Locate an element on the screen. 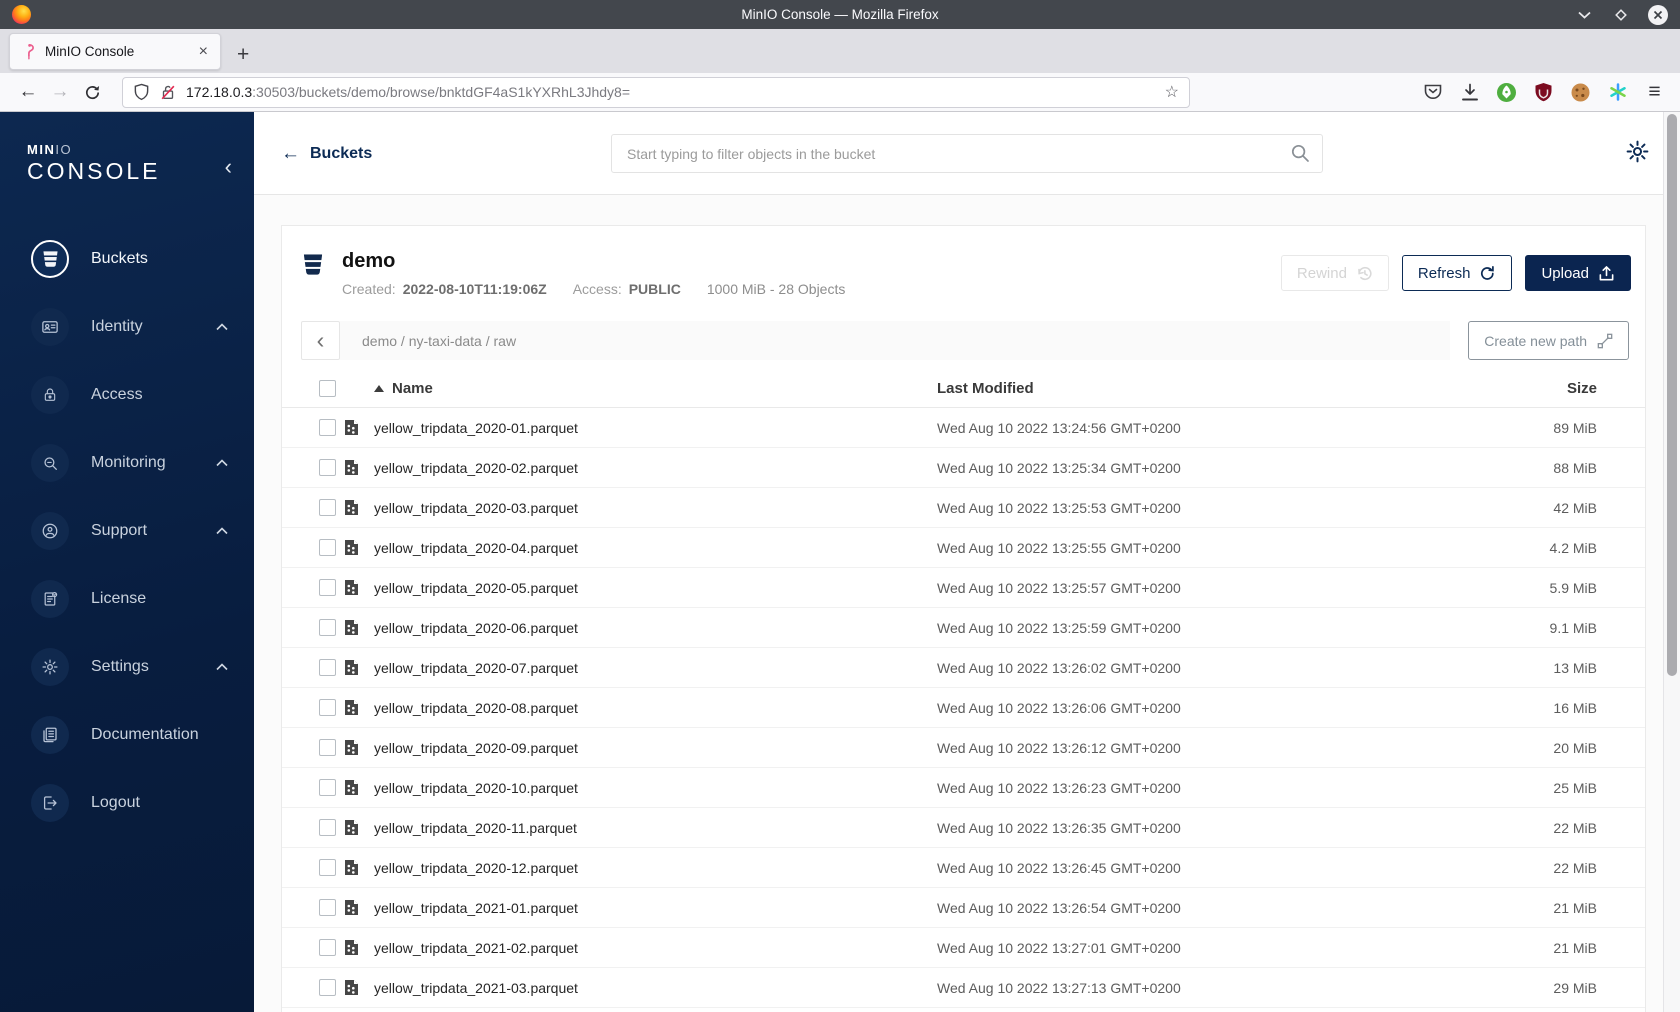  insecure-lock-icon is located at coordinates (168, 92).